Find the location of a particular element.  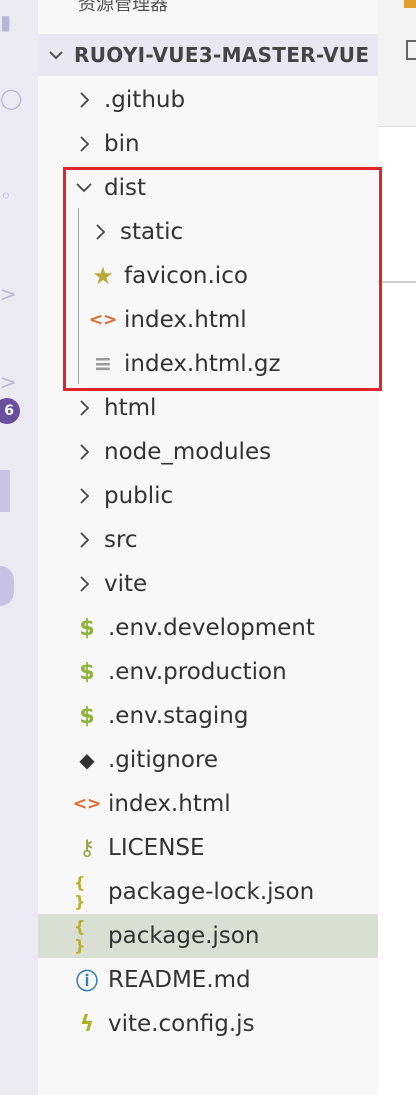

star-icon: ★ is located at coordinates (103, 276).